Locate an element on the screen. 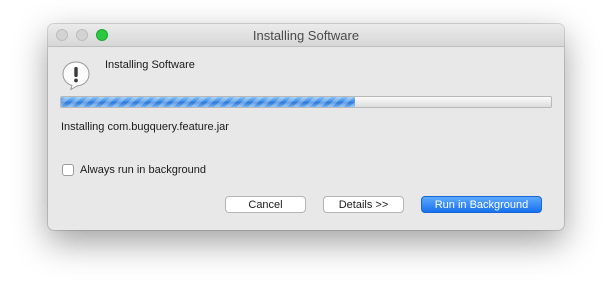  window-title: Installing Software is located at coordinates (306, 35).